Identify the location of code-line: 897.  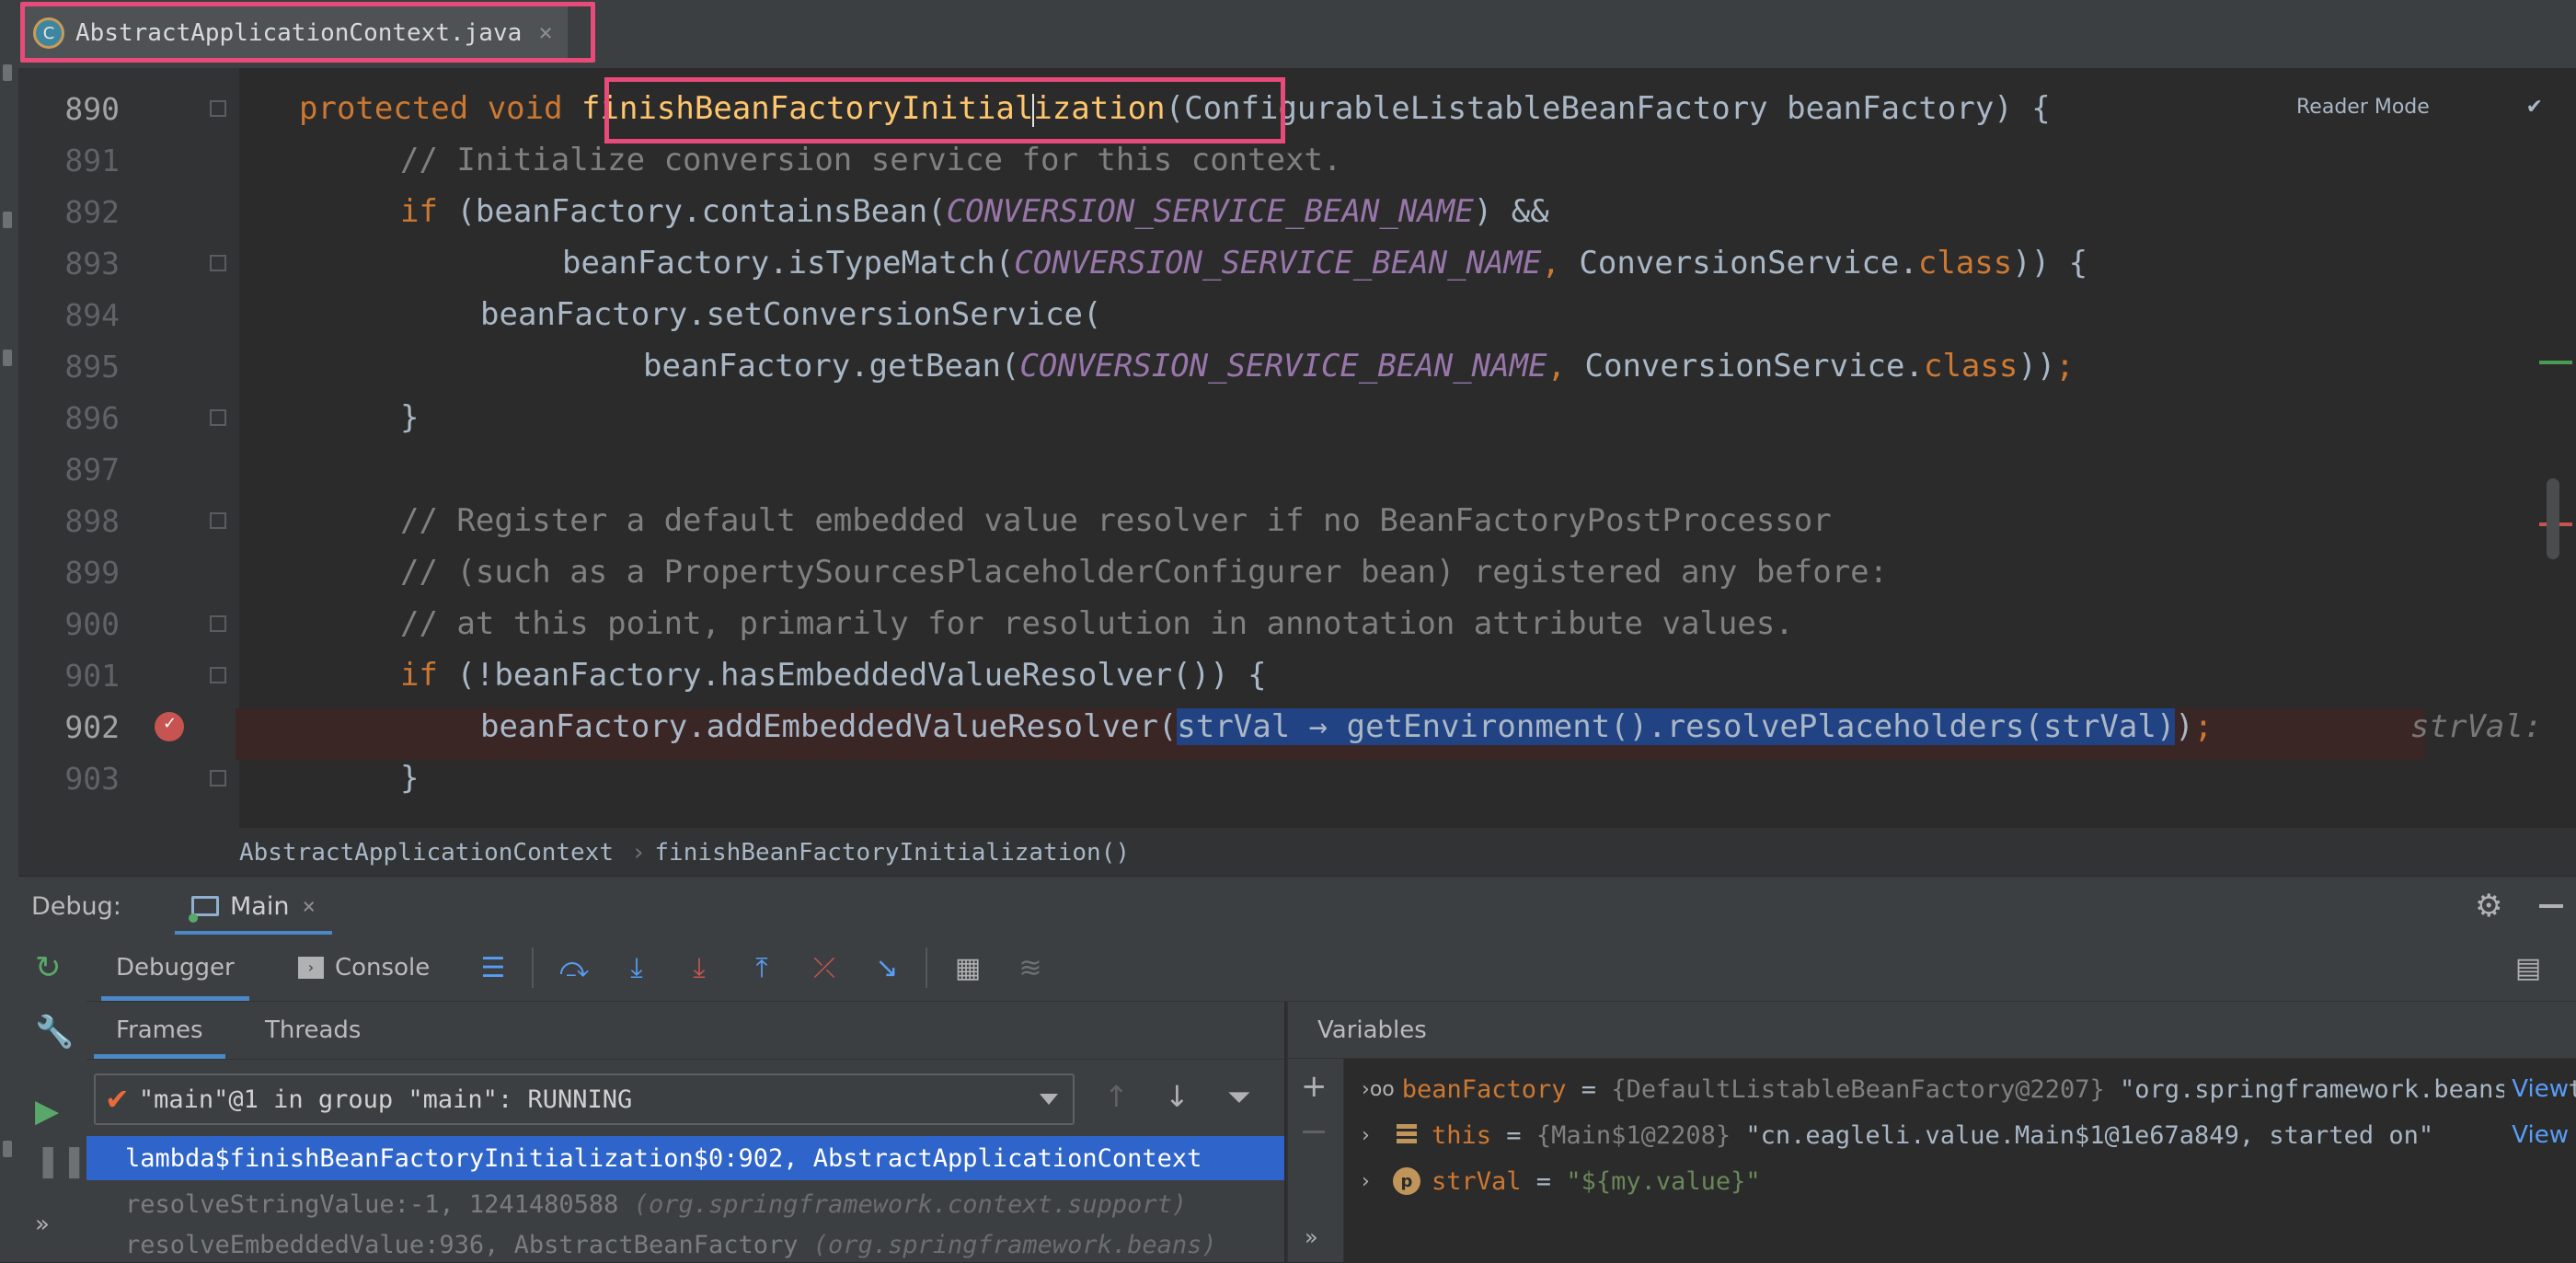
(1260, 469).